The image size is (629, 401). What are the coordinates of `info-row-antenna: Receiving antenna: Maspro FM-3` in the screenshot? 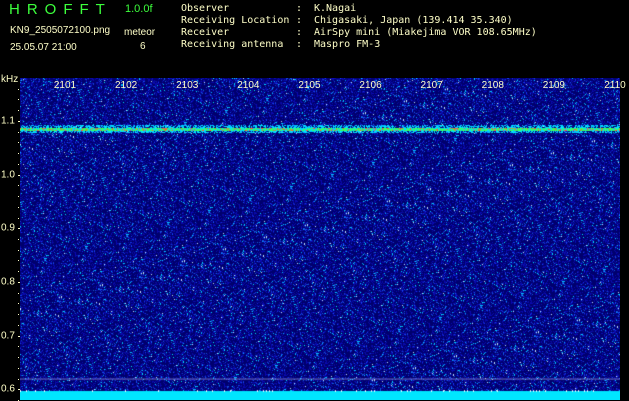 It's located at (359, 45).